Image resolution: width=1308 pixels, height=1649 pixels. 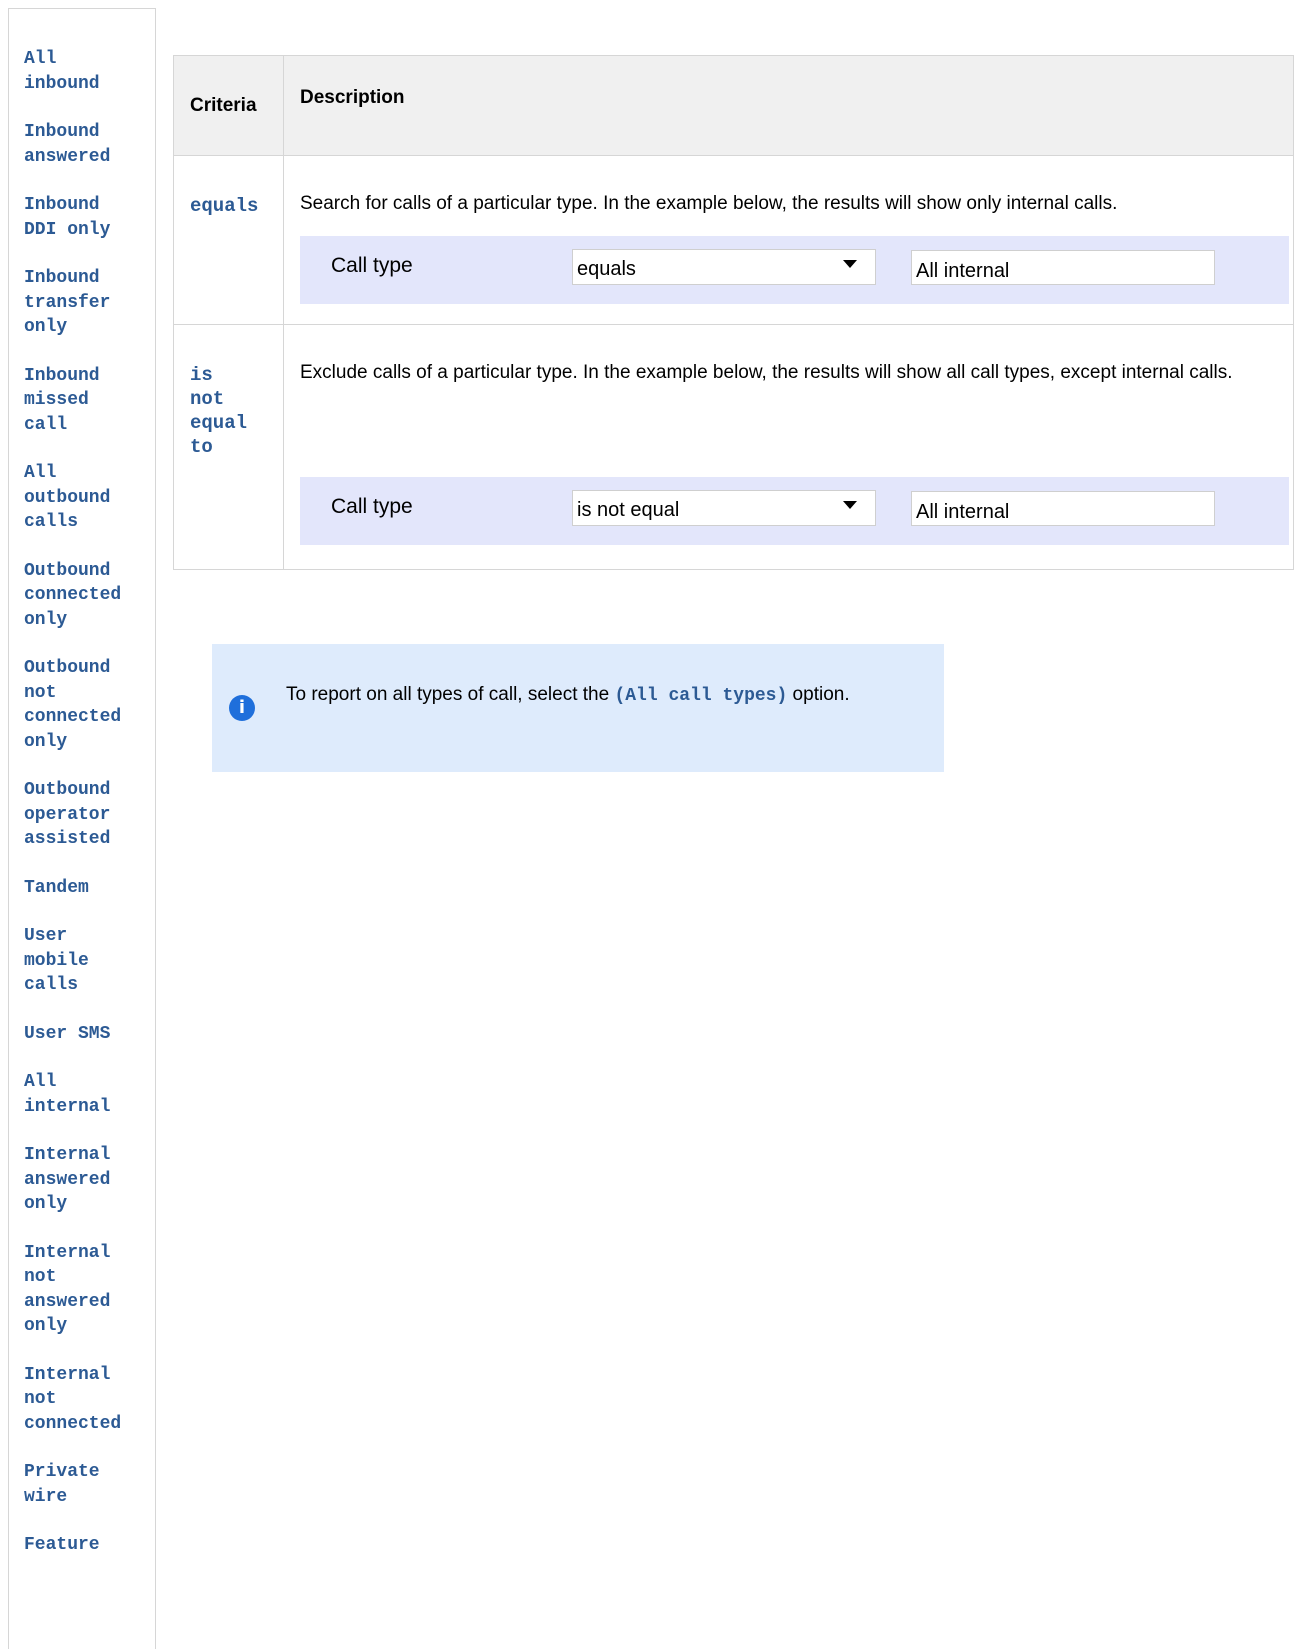 I want to click on sidebar-item-inbound-ddi-only: Inbound DDI only, so click(x=89, y=217).